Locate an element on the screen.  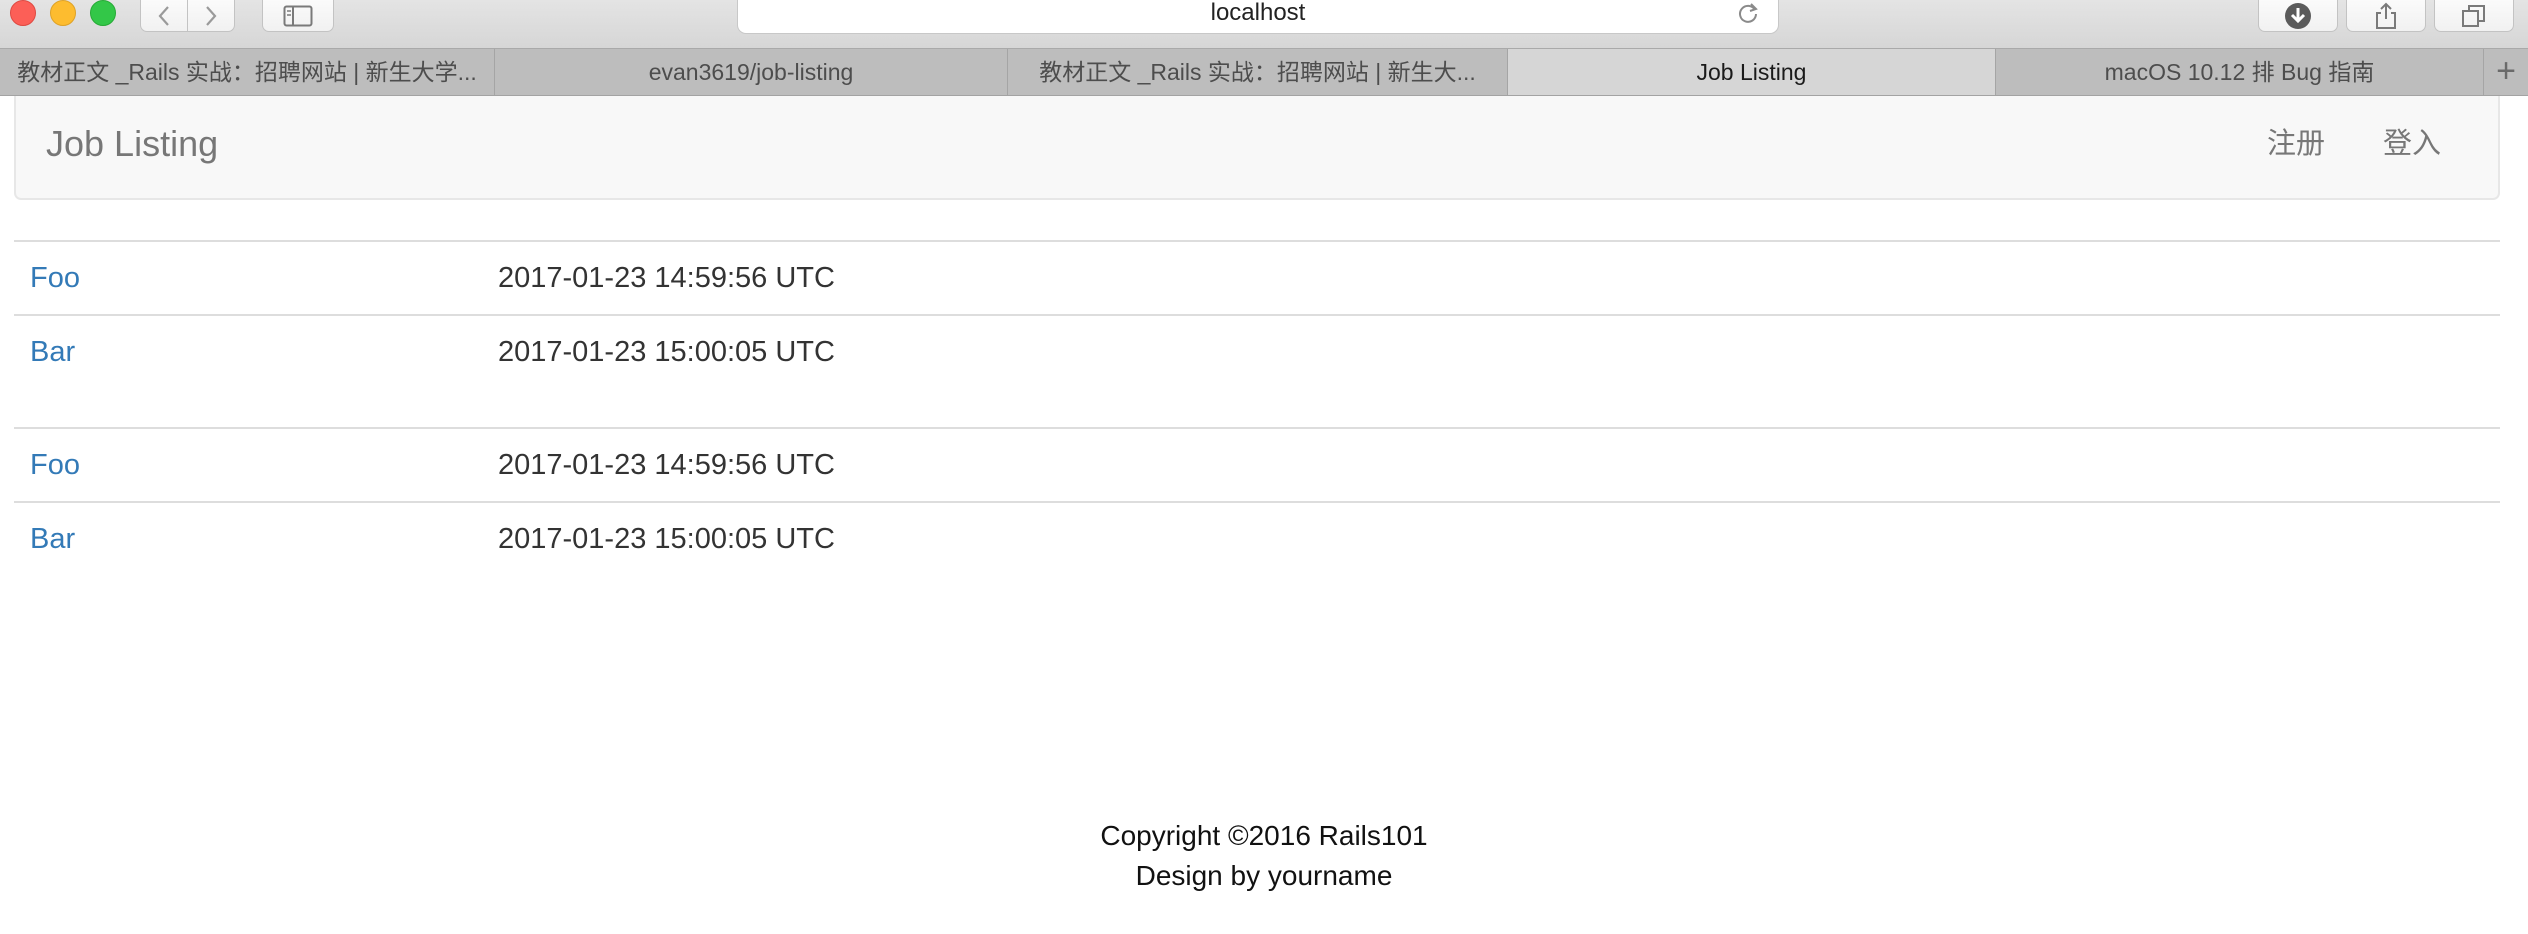
minimize-window-button is located at coordinates (63, 13).